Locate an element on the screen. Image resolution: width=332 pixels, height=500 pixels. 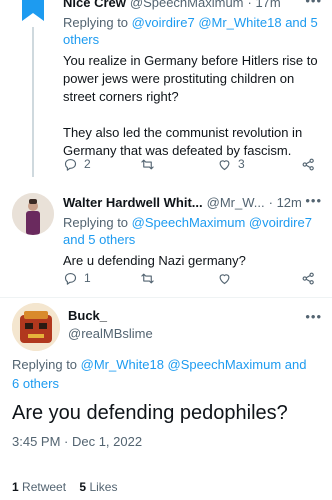
tweet-actions: 2 3 is located at coordinates (189, 164).